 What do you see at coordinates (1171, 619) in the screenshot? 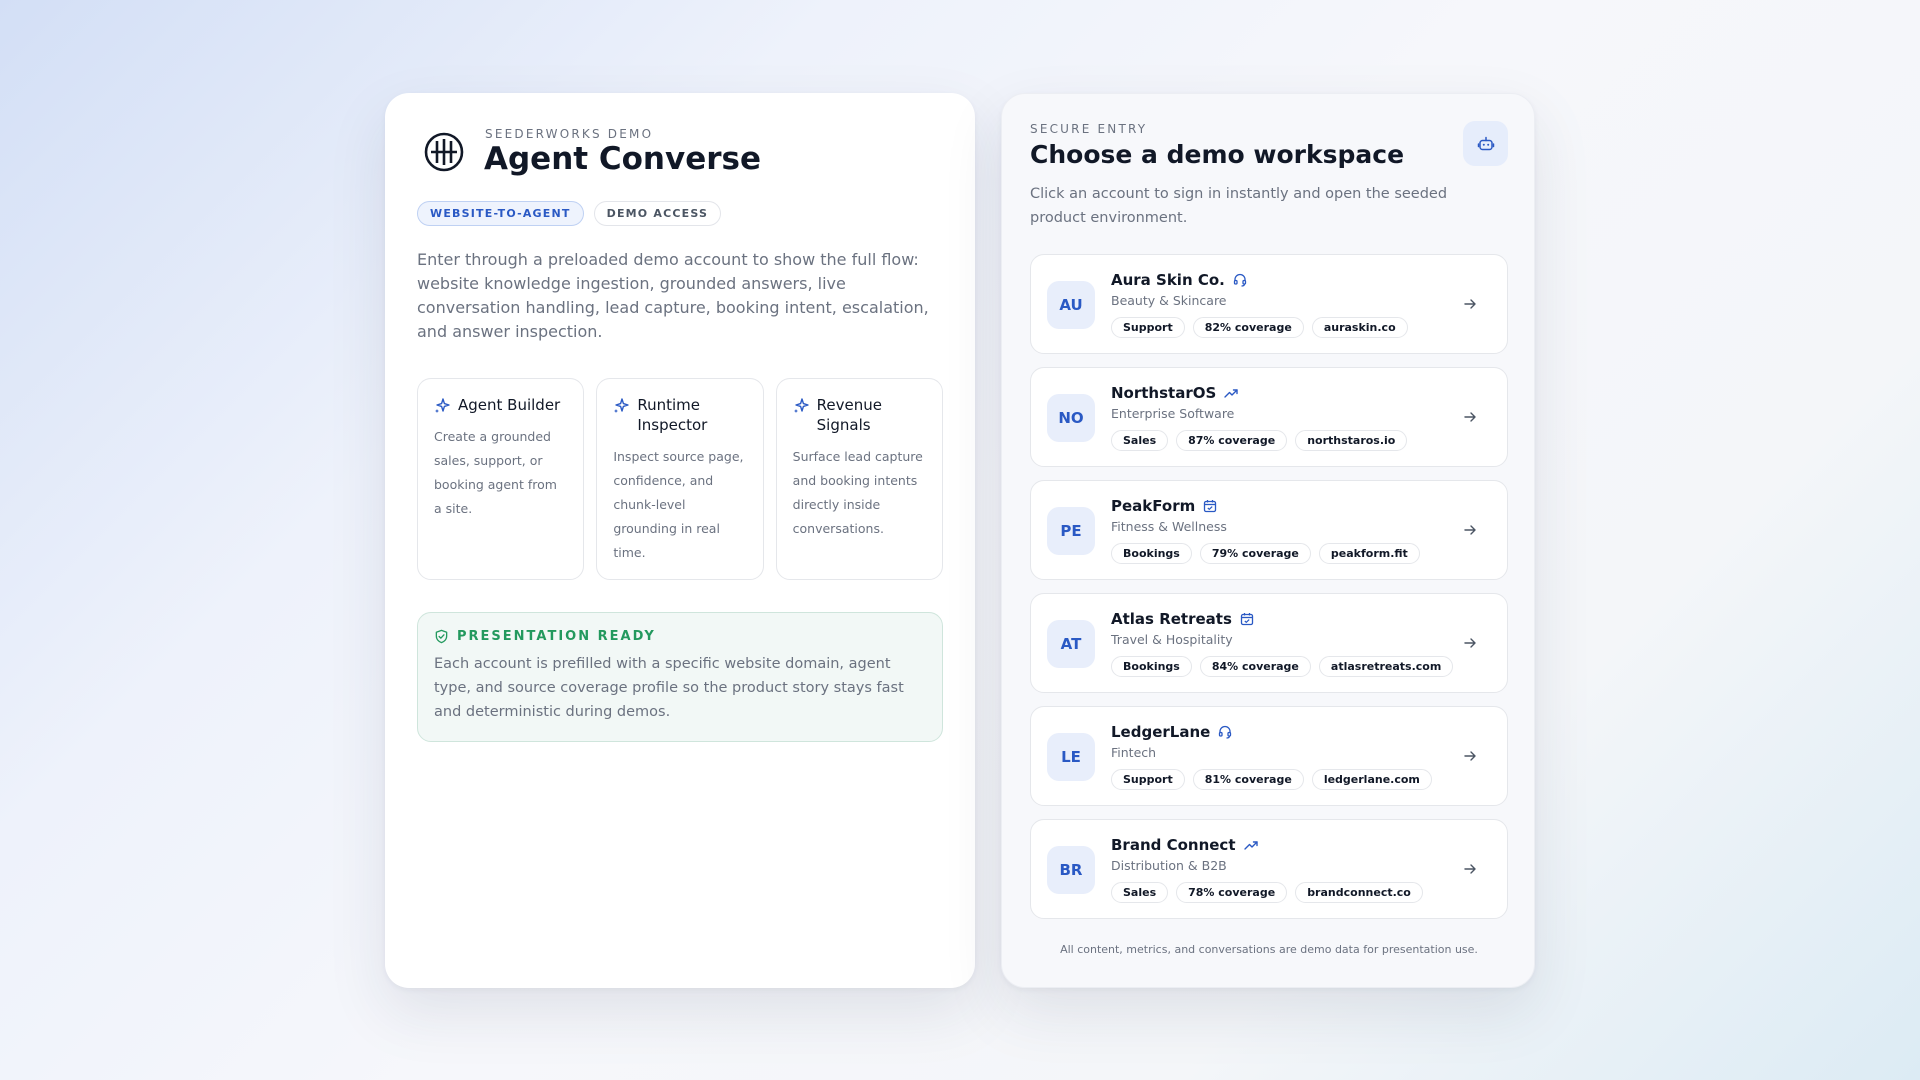
I see `account-name: Atlas Retreats` at bounding box center [1171, 619].